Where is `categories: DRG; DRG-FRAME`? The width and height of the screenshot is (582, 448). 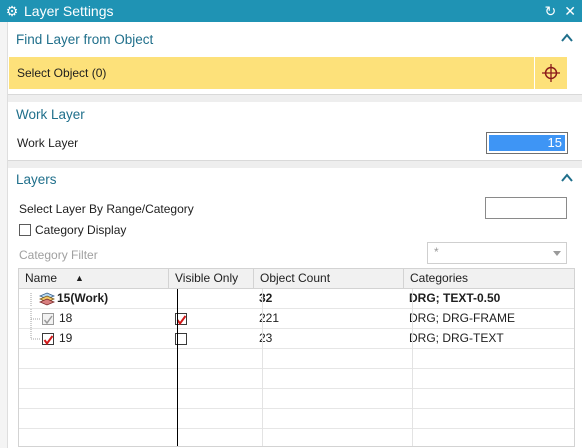 categories: DRG; DRG-FRAME is located at coordinates (462, 318).